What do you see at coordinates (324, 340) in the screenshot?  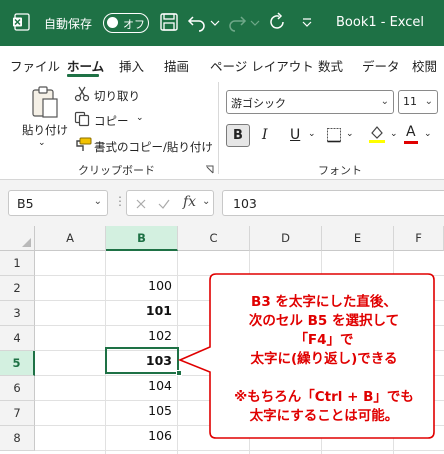 I see `callout-line-3: 「F4」で` at bounding box center [324, 340].